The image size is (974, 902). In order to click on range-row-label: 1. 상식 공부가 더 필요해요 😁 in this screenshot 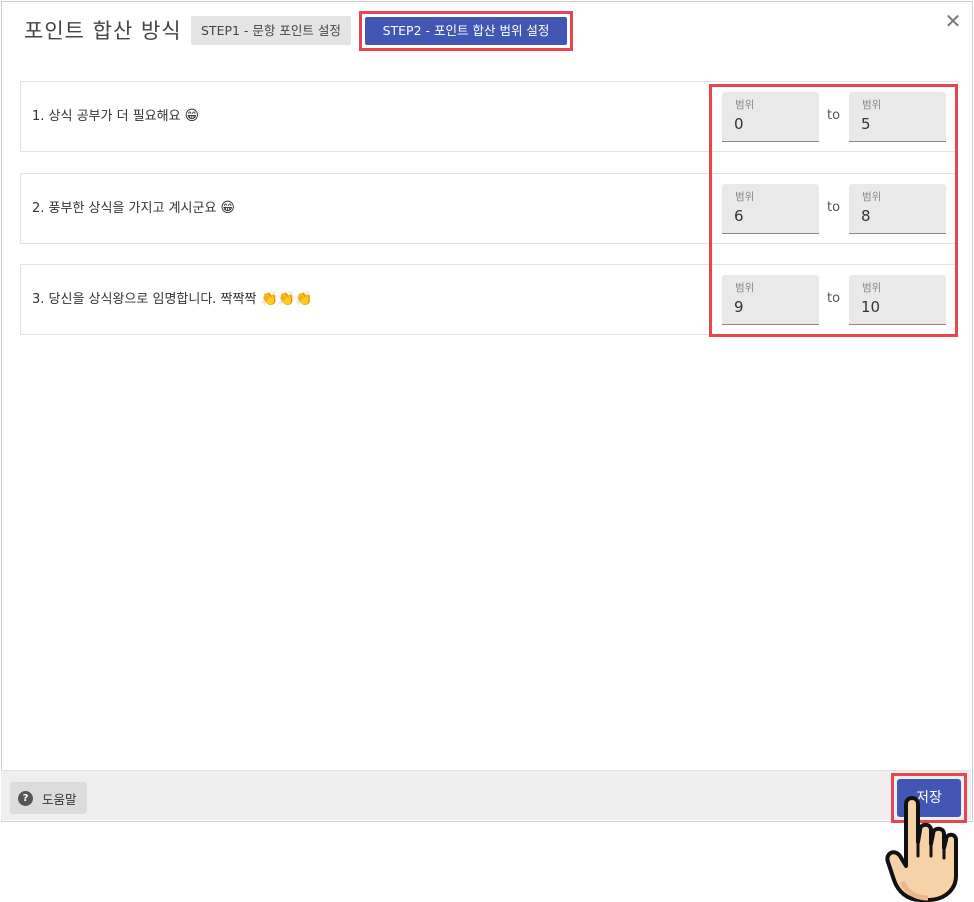, I will do `click(115, 116)`.